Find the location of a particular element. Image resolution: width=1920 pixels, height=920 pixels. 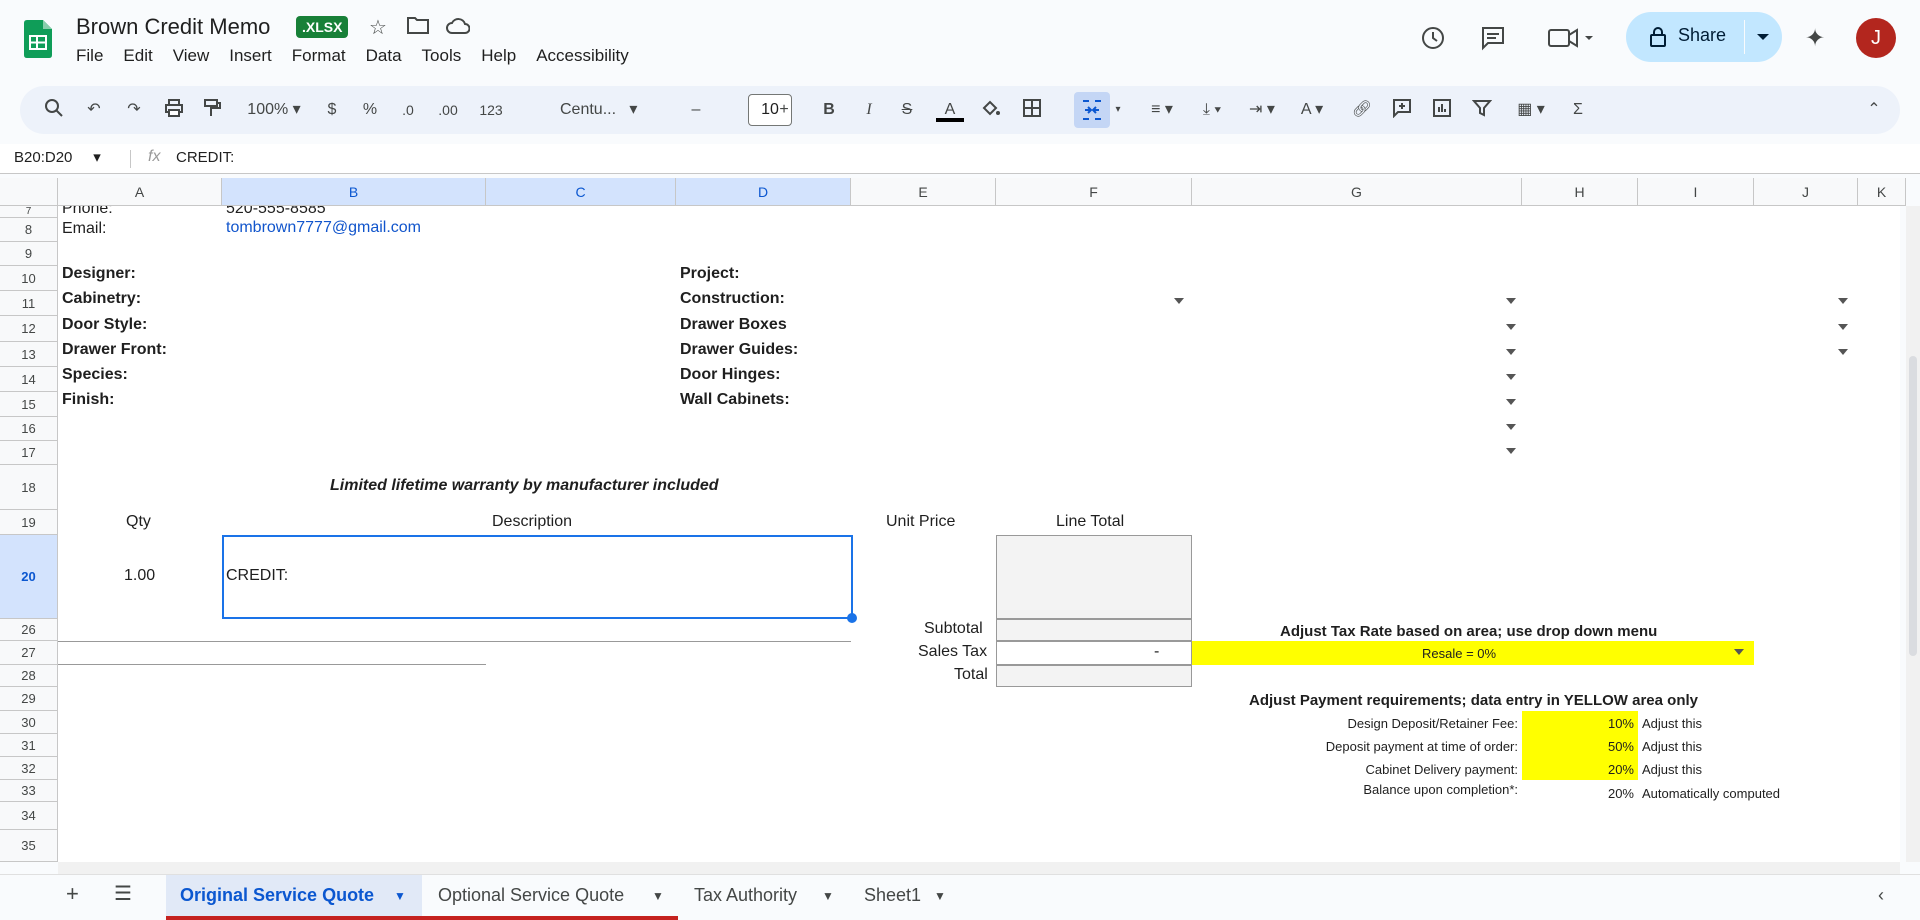

row-header: 19 is located at coordinates (29, 522).